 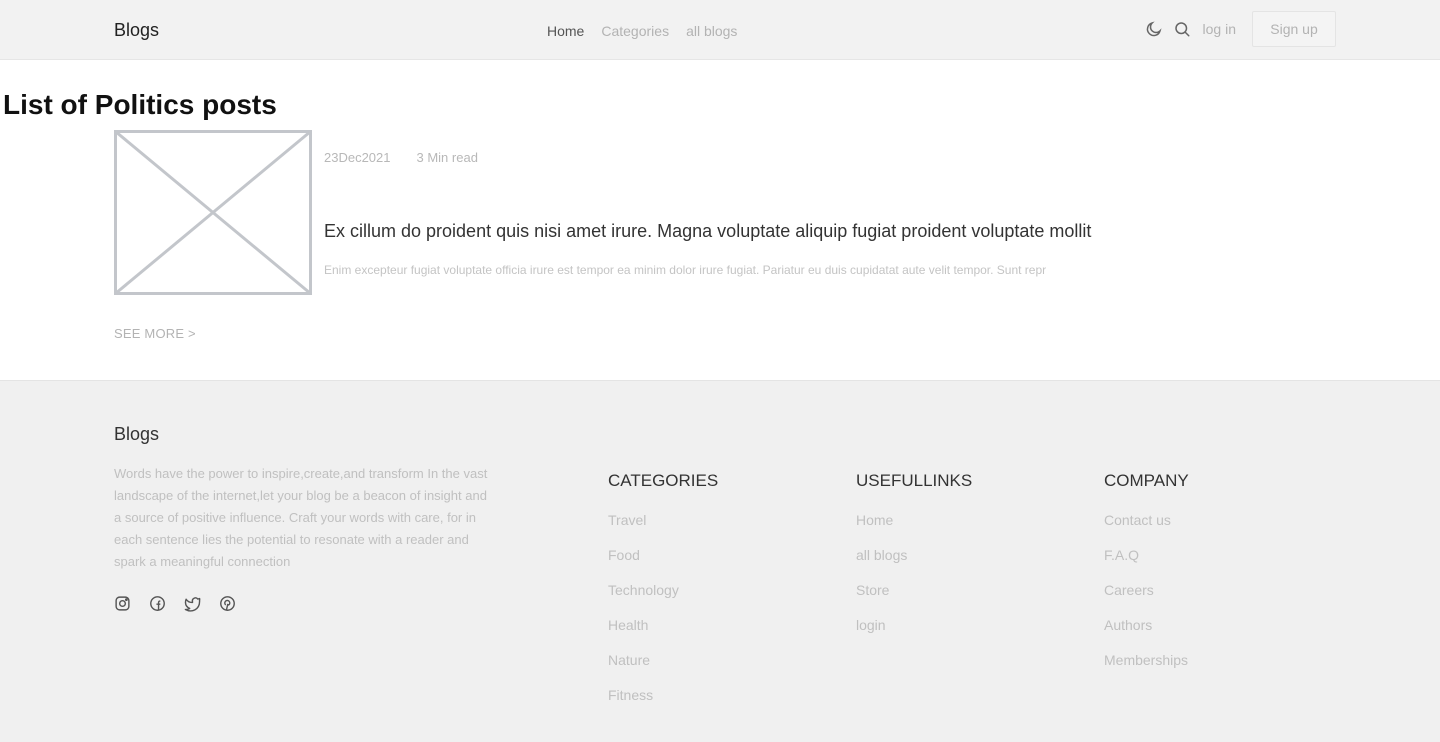 I want to click on useful-links-heading: USEFULLINKS, so click(x=914, y=480).